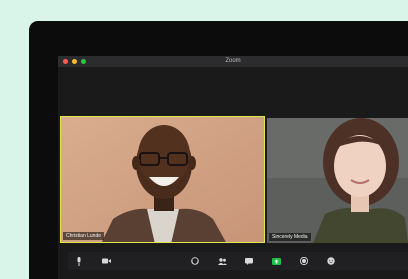 Image resolution: width=408 pixels, height=279 pixels. I want to click on participants-icon, so click(222, 261).